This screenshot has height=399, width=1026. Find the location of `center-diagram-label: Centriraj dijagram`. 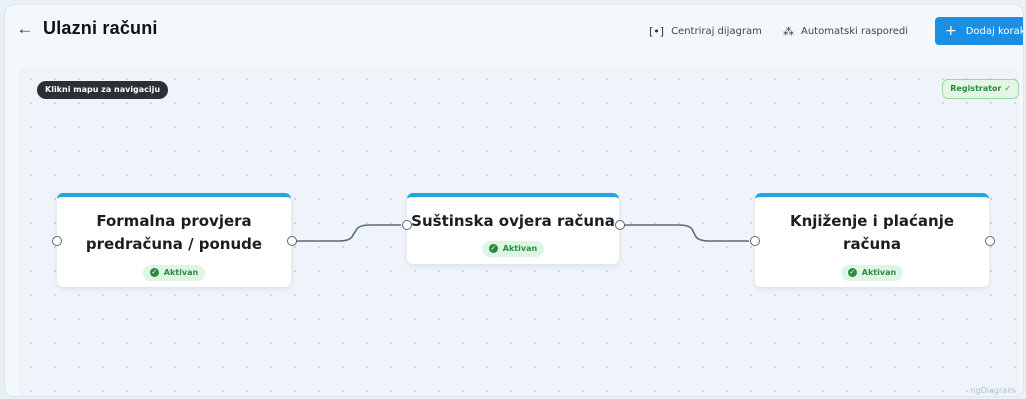

center-diagram-label: Centriraj dijagram is located at coordinates (716, 31).